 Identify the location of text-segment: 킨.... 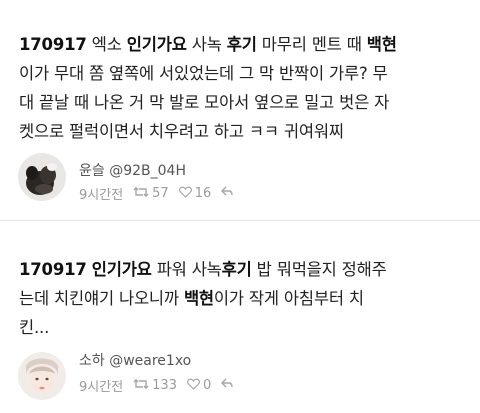
(34, 327).